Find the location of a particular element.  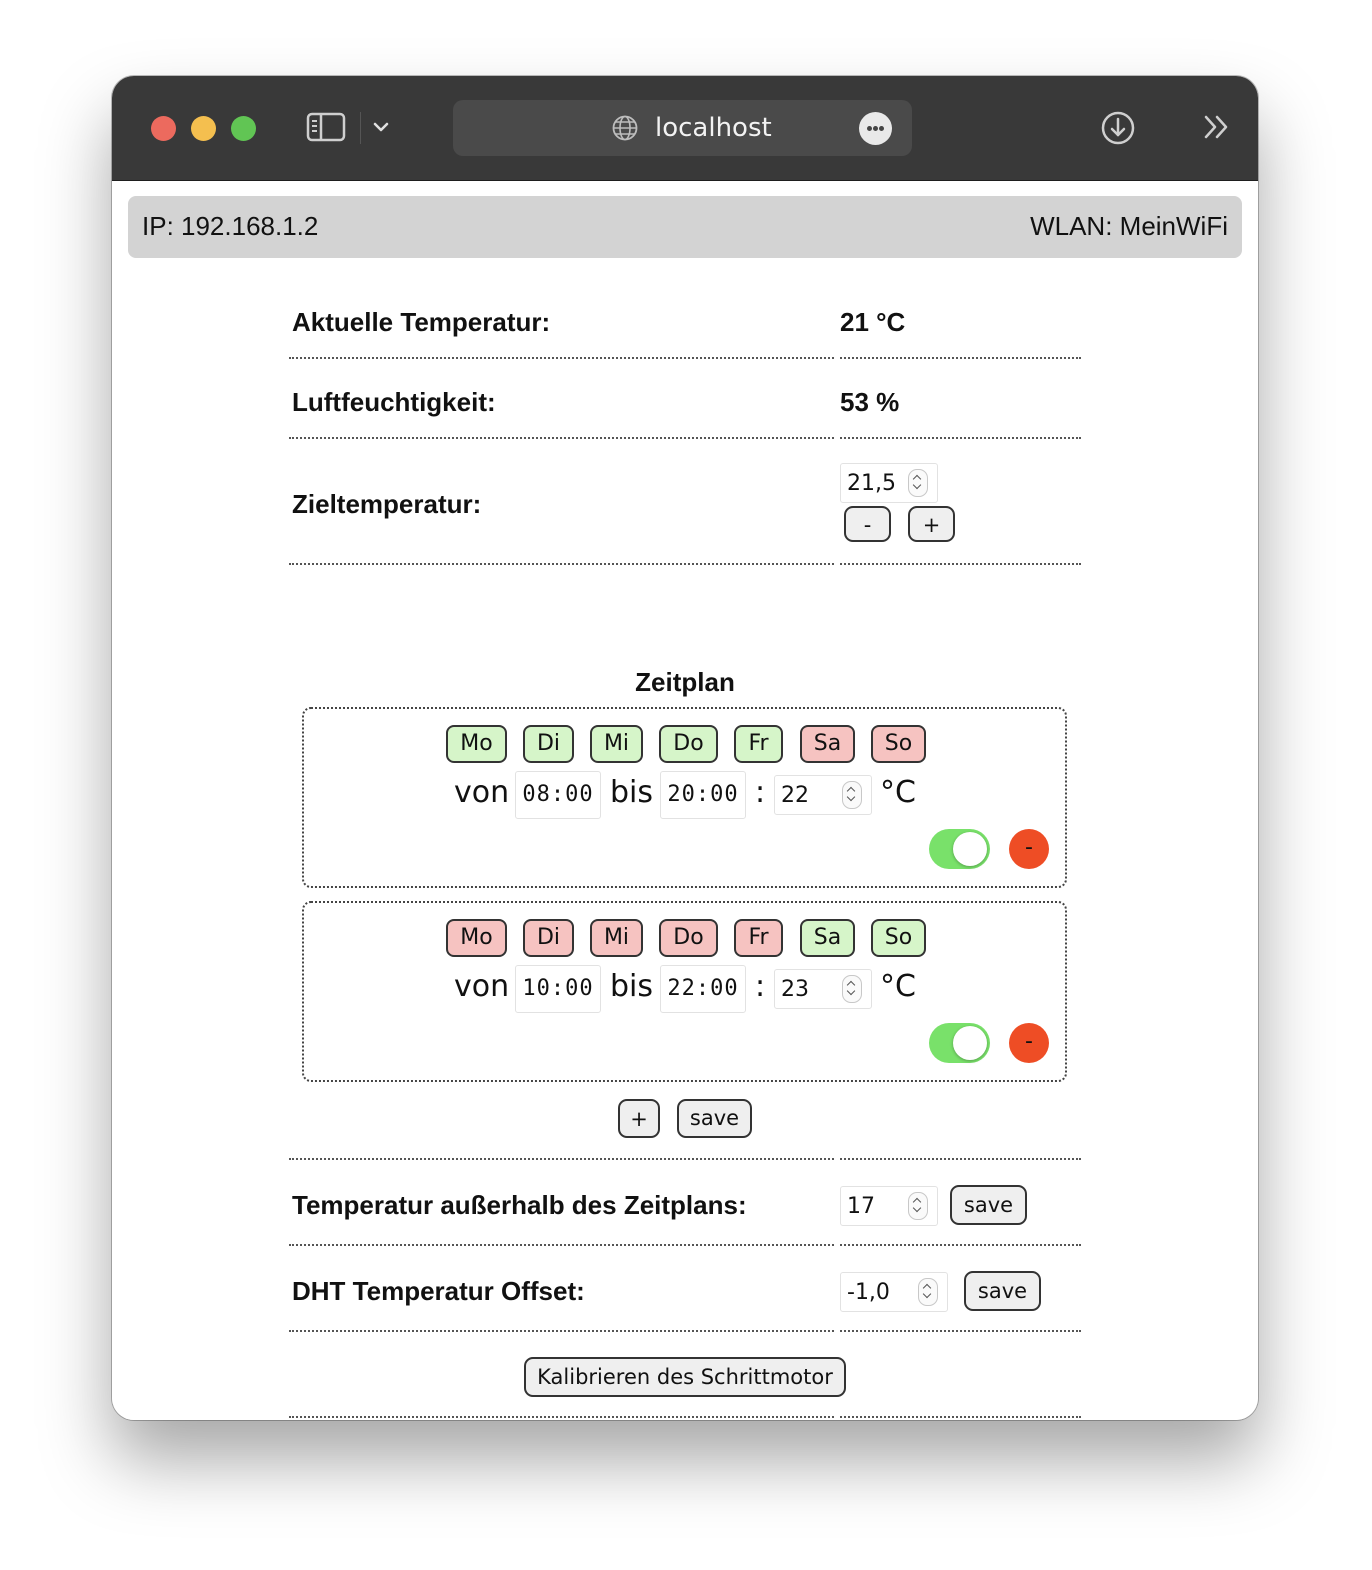

address-bar: localhost is located at coordinates (682, 128).